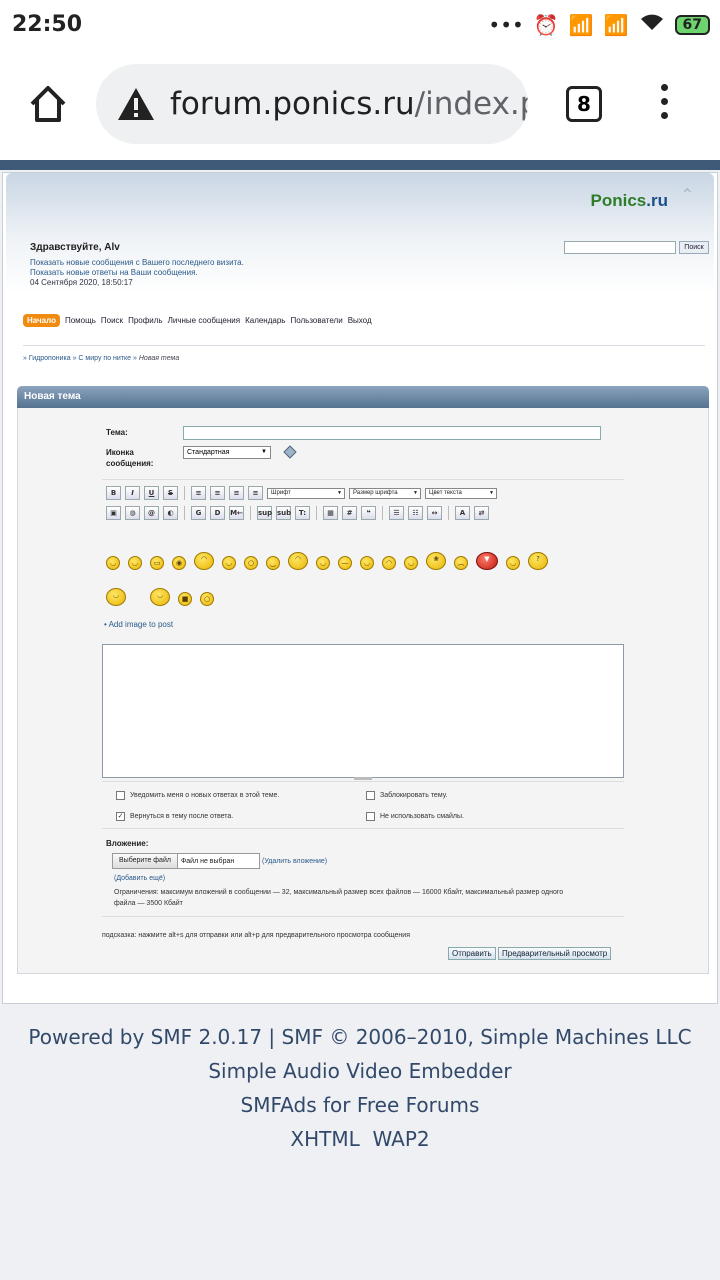 This screenshot has height=1280, width=720. What do you see at coordinates (330, 513) in the screenshot?
I see `table-icon: ▦` at bounding box center [330, 513].